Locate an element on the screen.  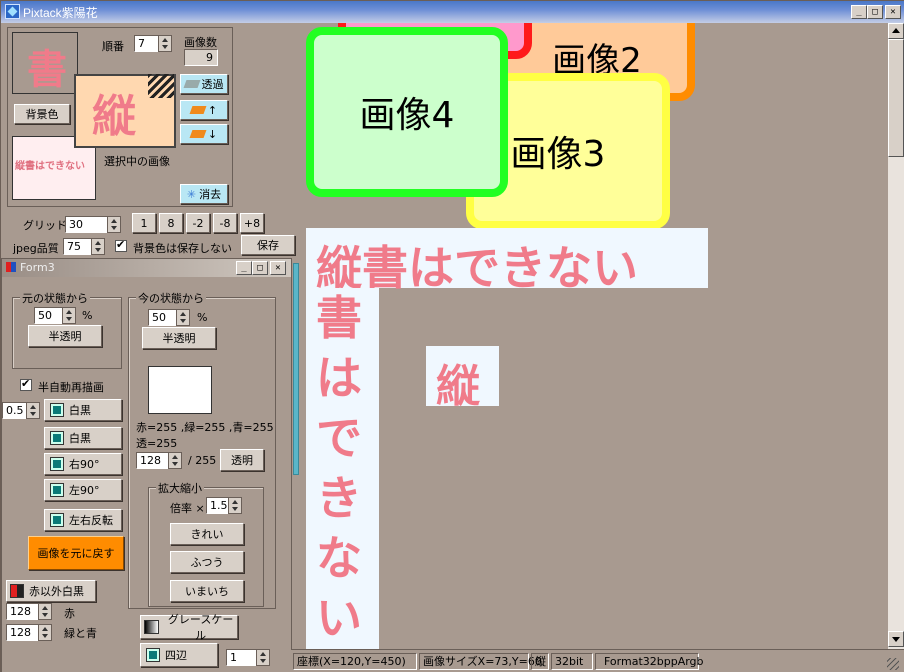
gb-threshold-spinner is located at coordinates (45, 632).